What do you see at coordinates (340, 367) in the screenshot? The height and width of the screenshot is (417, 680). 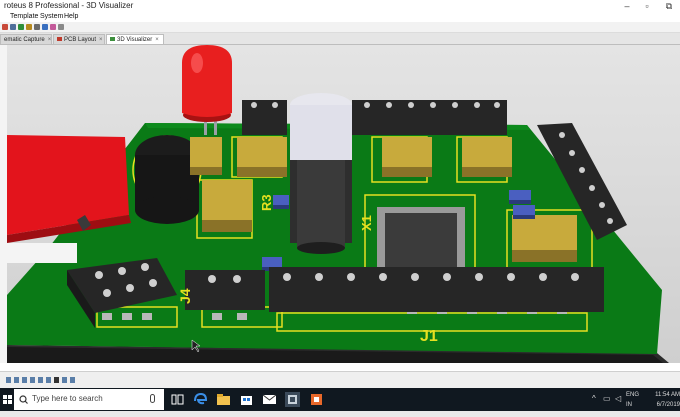 I see `viewport-footer` at bounding box center [340, 367].